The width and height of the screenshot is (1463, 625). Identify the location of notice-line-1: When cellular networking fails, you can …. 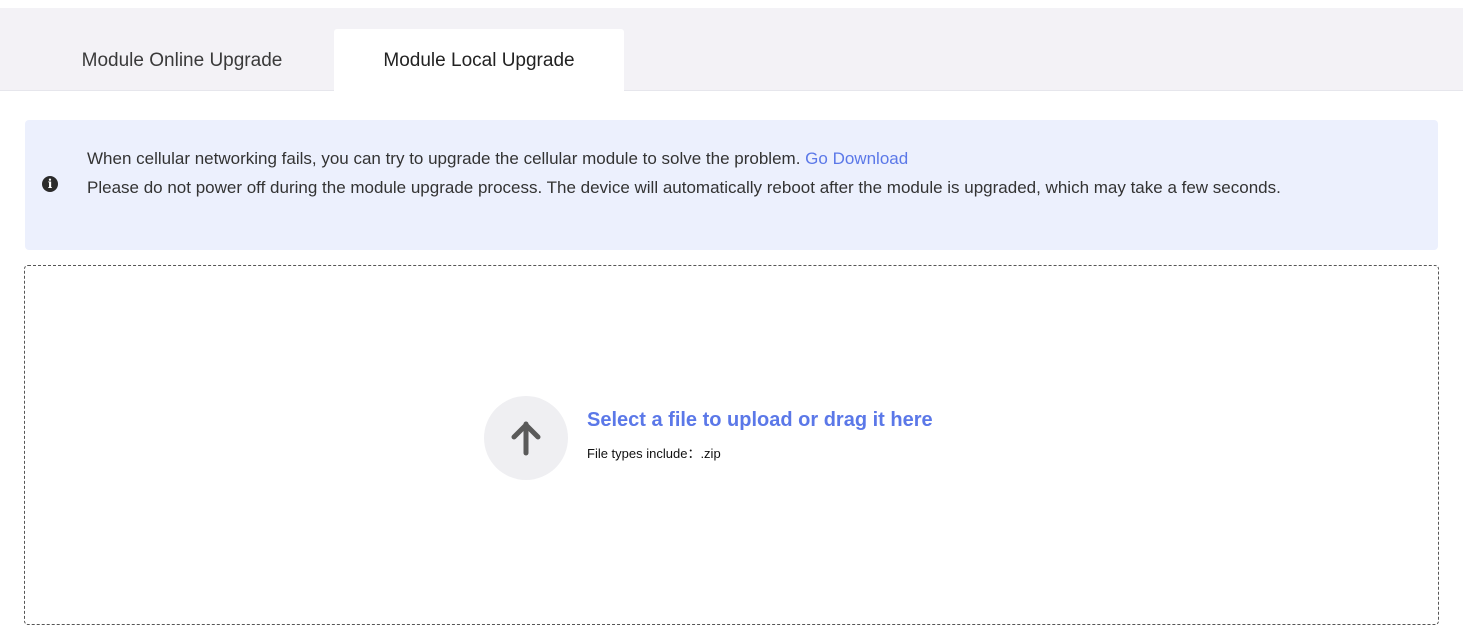
(444, 158).